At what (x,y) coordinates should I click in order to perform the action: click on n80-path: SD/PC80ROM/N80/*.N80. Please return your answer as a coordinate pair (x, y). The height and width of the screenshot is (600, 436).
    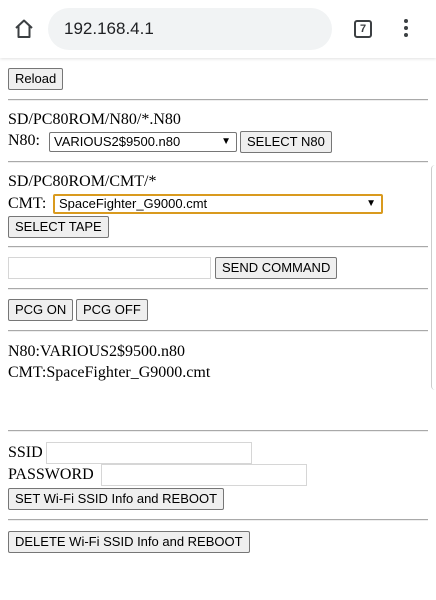
    Looking at the image, I should click on (94, 119).